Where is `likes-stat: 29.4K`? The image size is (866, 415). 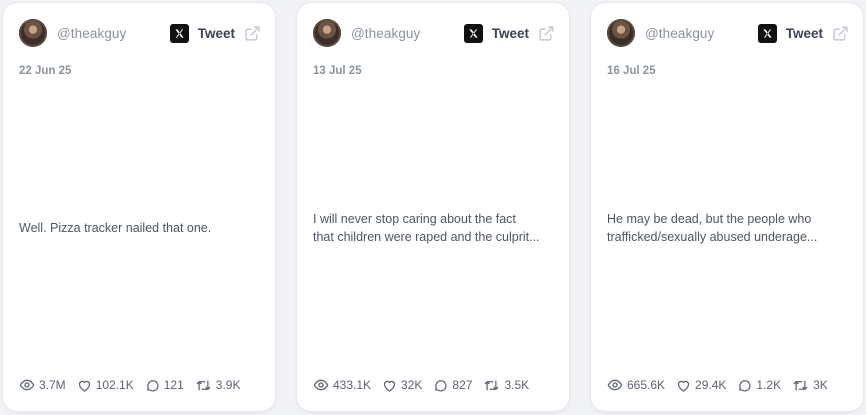
likes-stat: 29.4K is located at coordinates (701, 385).